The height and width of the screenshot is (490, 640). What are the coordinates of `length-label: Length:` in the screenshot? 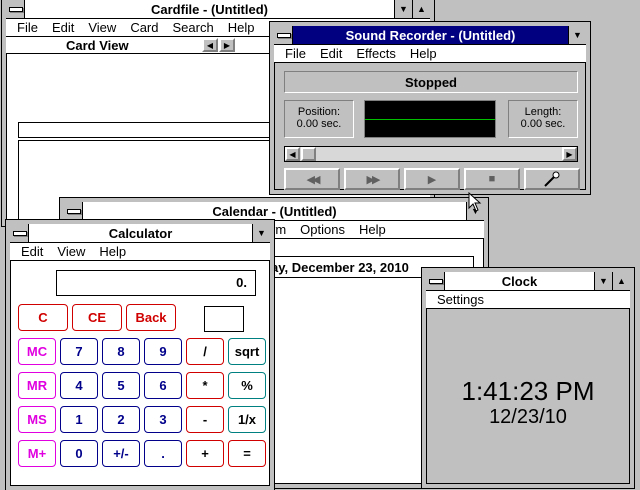 It's located at (543, 112).